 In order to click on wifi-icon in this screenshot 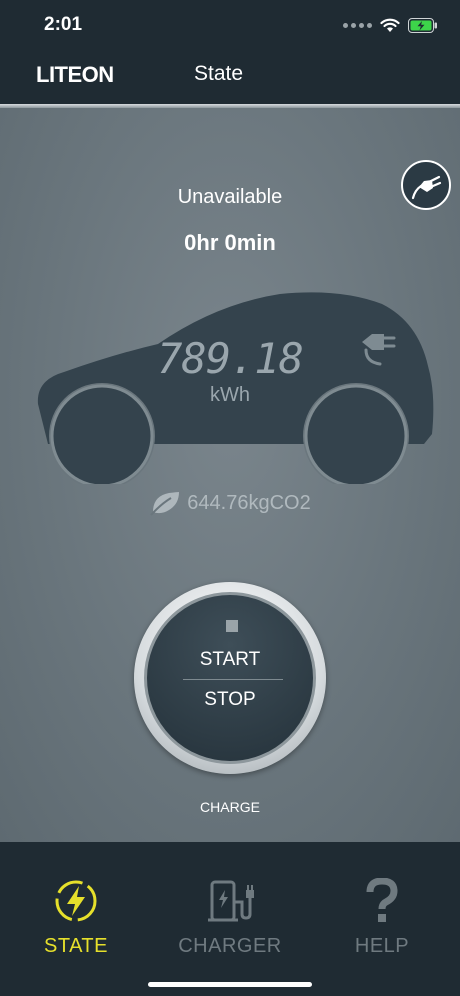, I will do `click(390, 25)`.